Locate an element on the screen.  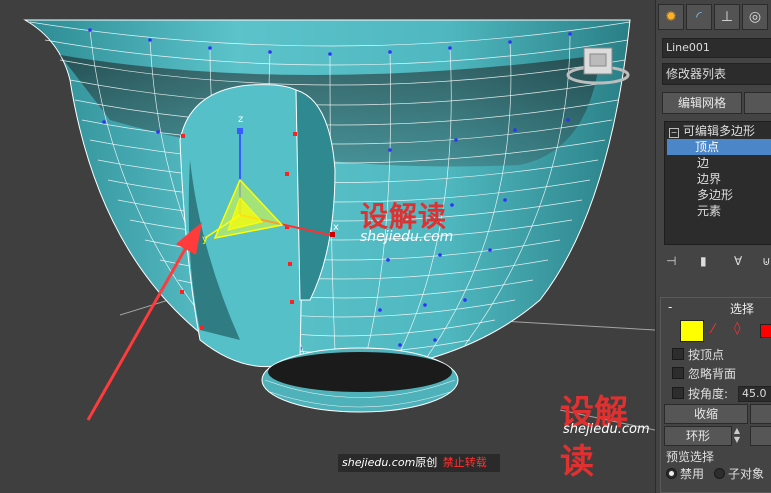
credit-banner: shejiedu.com原创 禁止转载 is located at coordinates (419, 463).